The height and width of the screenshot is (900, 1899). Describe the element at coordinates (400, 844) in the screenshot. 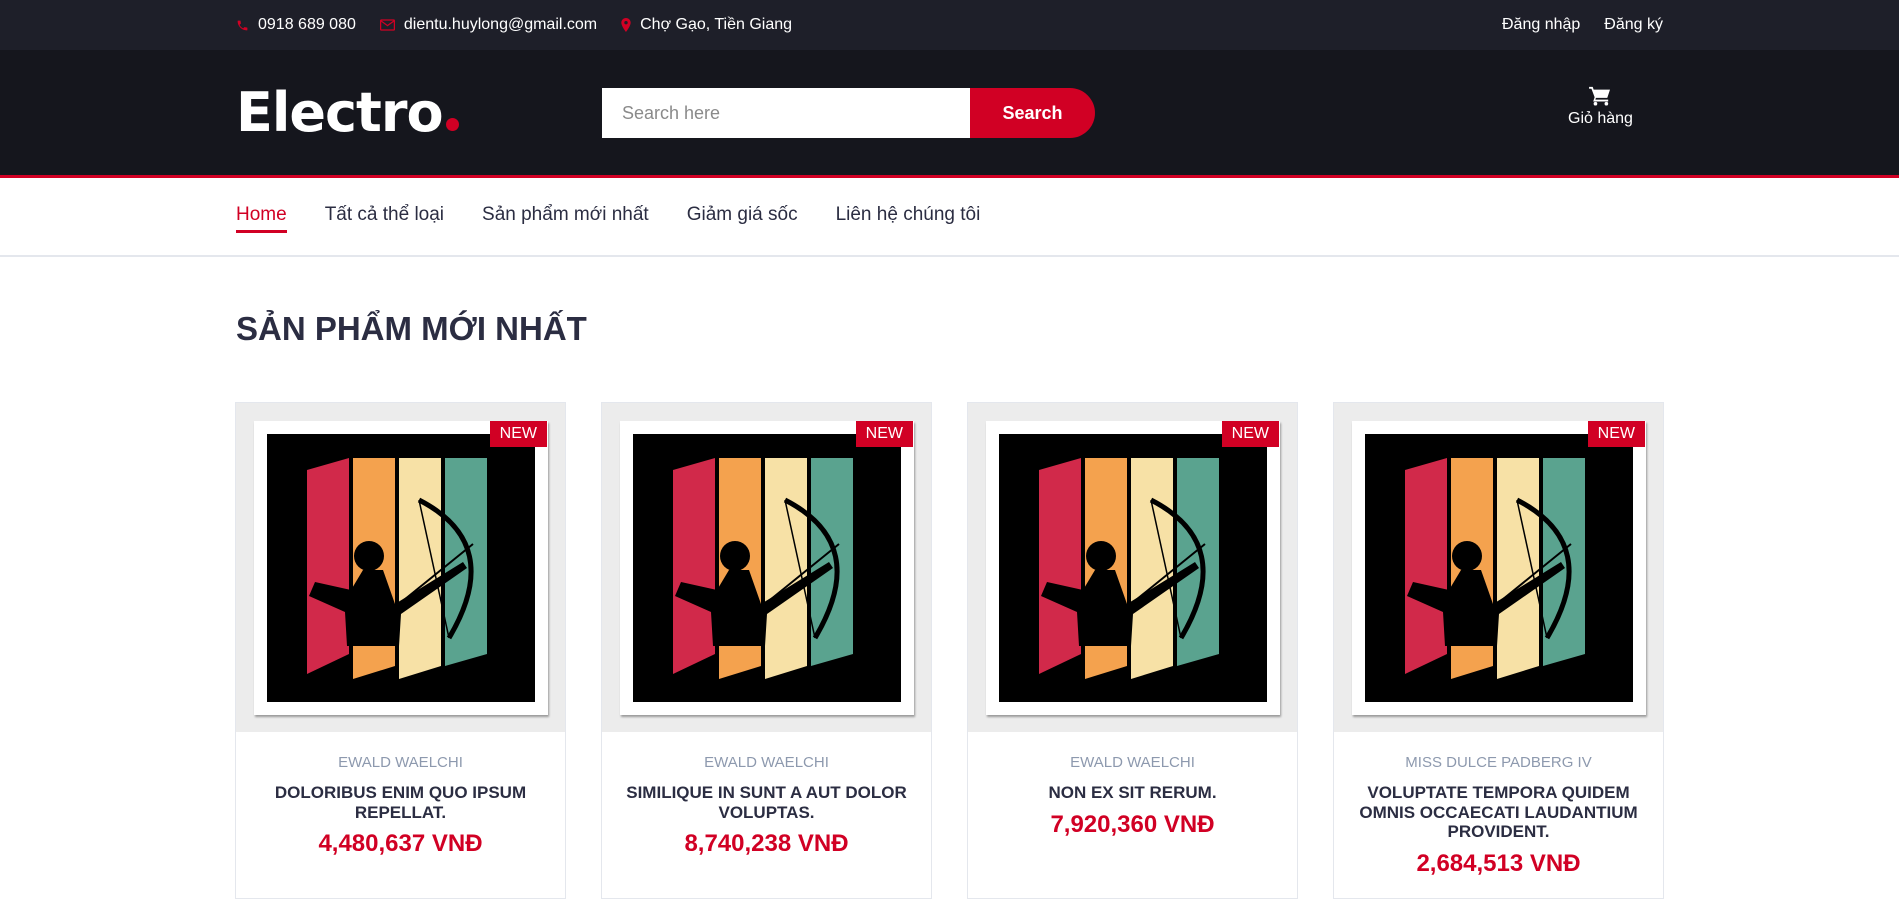

I see `product-price: 4,480,637 VNĐ` at that location.